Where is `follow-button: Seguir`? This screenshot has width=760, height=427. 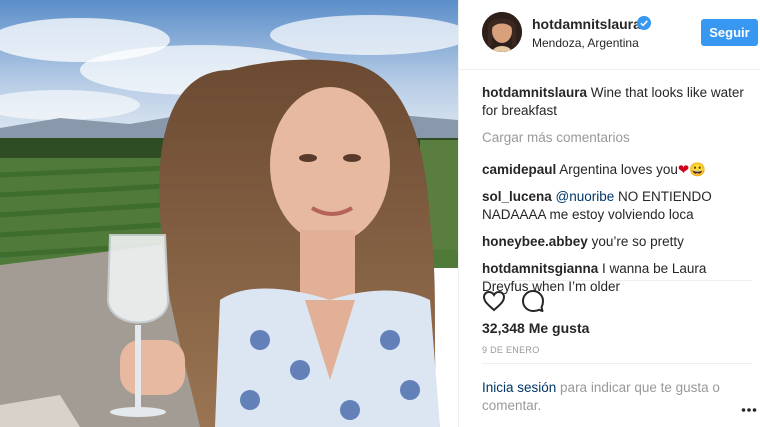 follow-button: Seguir is located at coordinates (729, 32).